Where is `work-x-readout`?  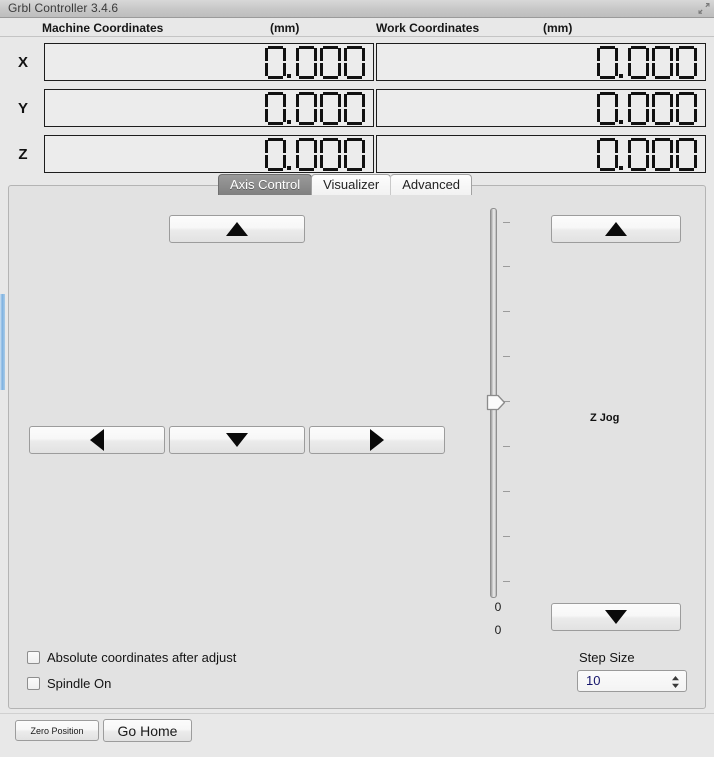
work-x-readout is located at coordinates (541, 62).